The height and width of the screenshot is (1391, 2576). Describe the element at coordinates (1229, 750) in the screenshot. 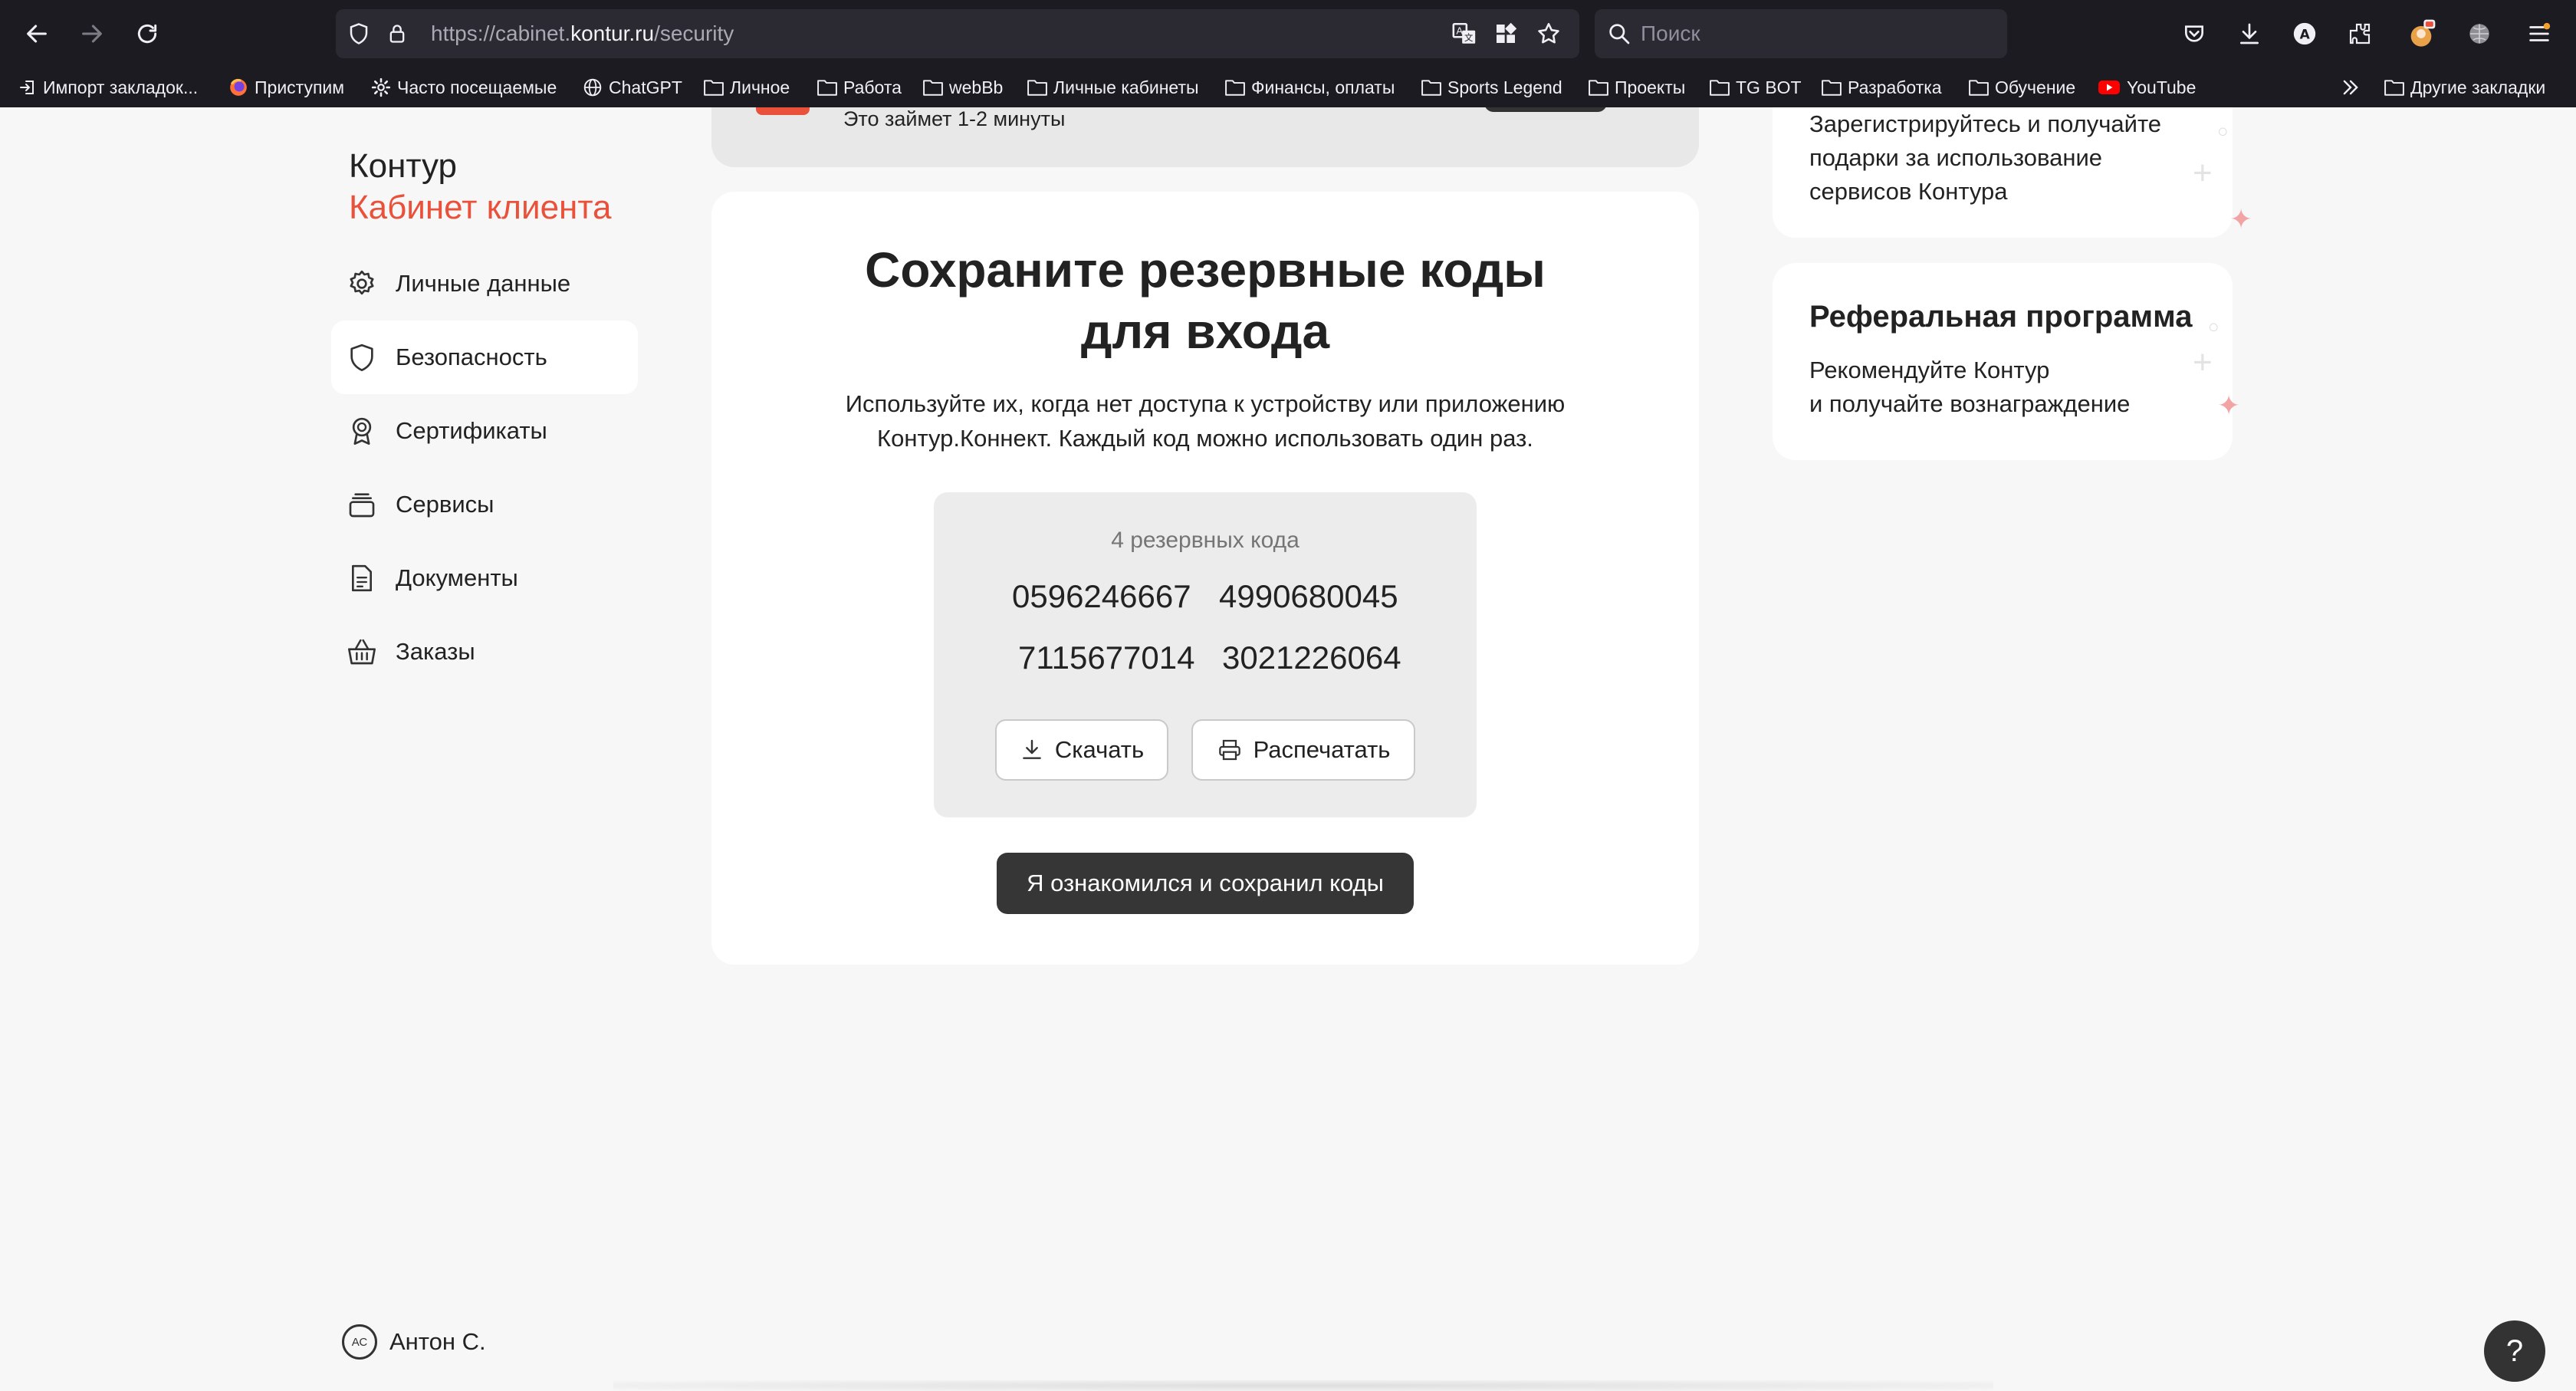

I see `printer-icon` at that location.